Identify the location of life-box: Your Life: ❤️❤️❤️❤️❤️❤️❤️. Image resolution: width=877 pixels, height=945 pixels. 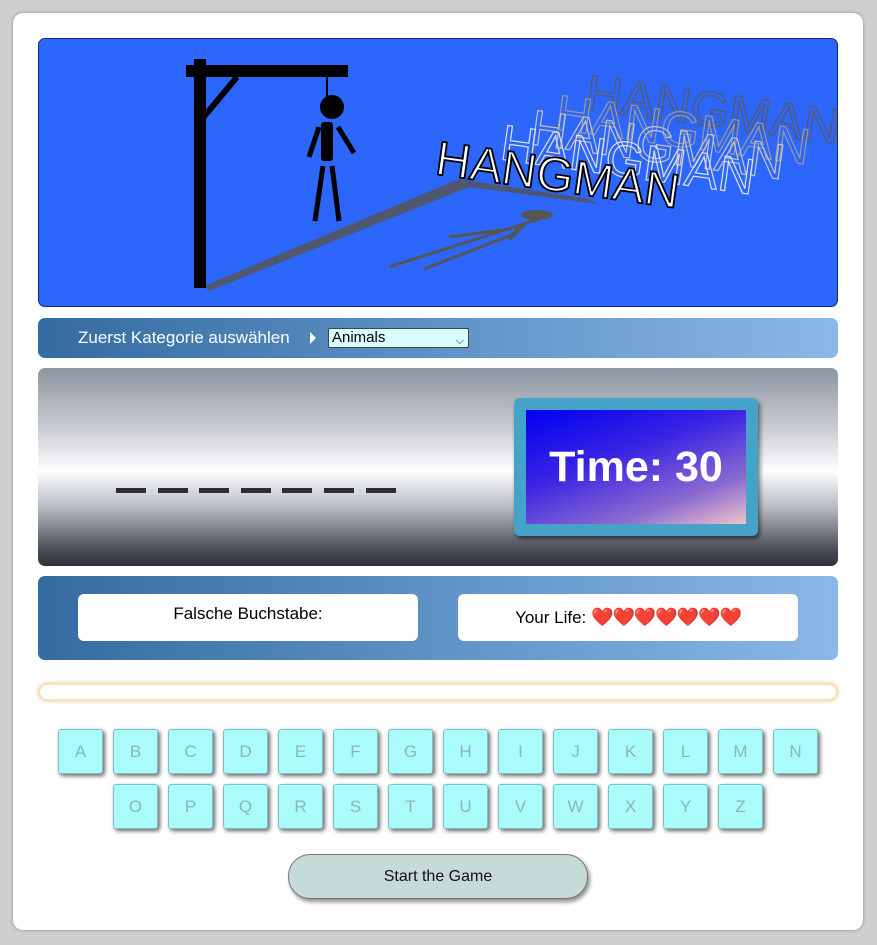
(628, 617).